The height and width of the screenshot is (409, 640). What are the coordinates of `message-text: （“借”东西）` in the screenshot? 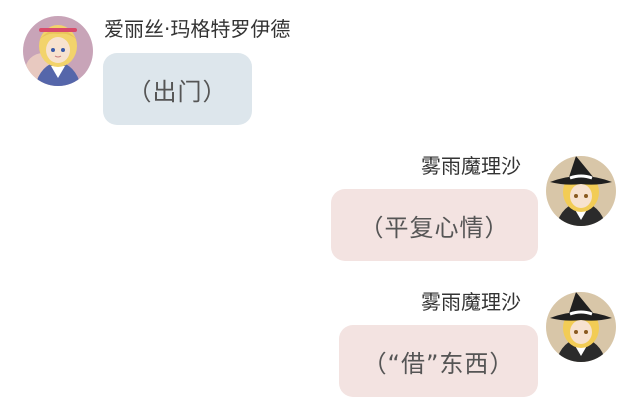 It's located at (438, 363).